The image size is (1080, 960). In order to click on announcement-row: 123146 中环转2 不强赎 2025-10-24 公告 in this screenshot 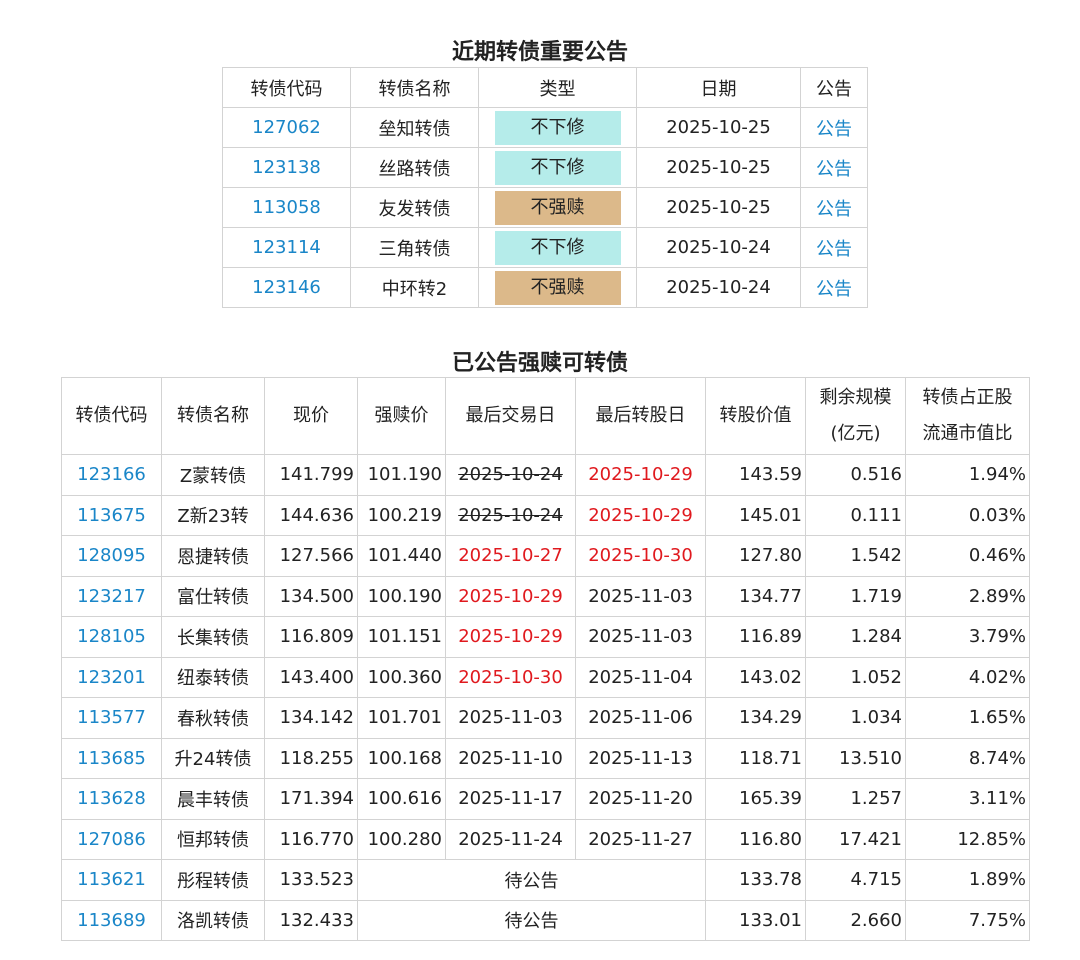, I will do `click(545, 287)`.